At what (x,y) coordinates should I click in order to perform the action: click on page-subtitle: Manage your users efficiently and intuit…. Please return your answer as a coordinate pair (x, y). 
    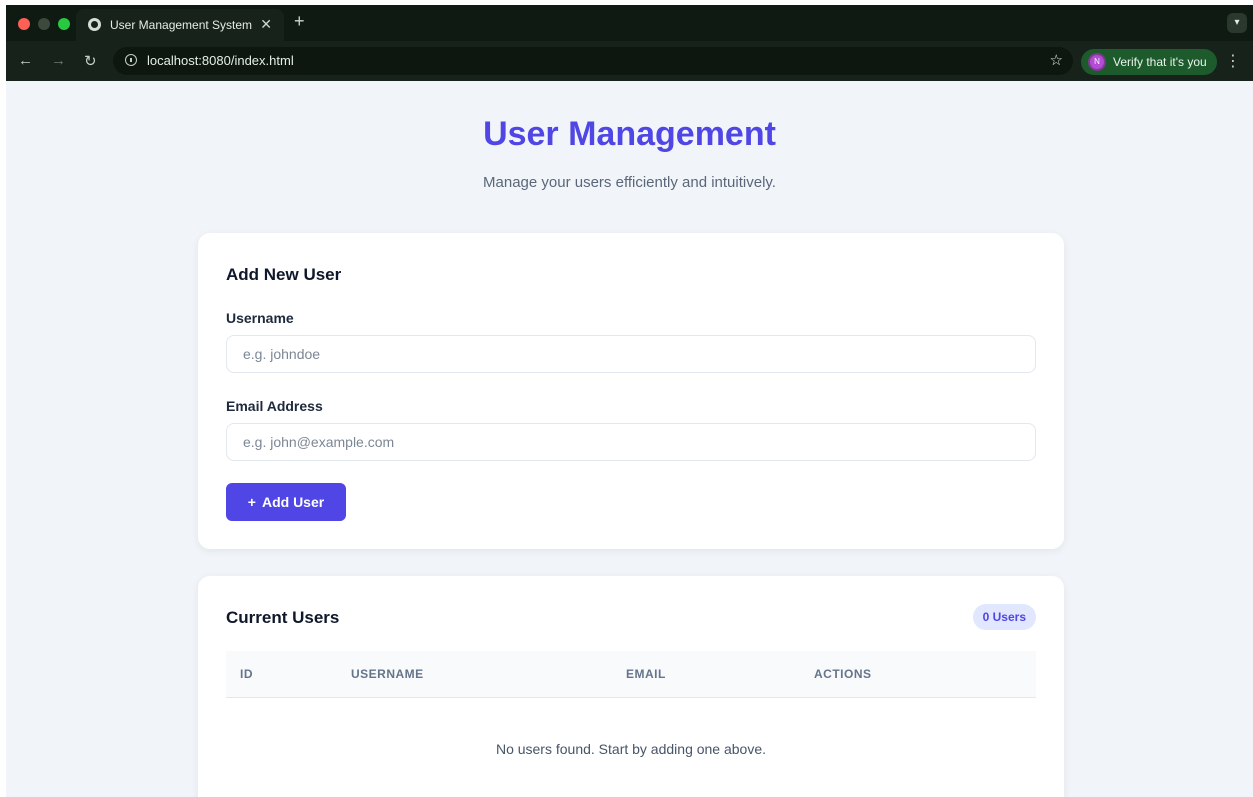
    Looking at the image, I should click on (629, 182).